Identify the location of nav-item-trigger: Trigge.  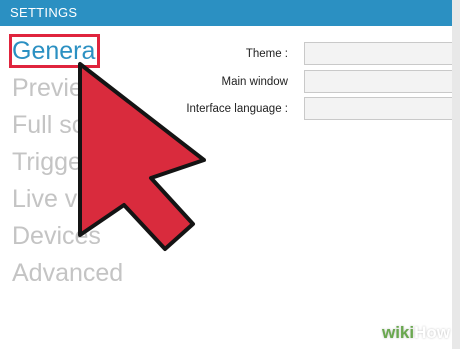
(47, 162).